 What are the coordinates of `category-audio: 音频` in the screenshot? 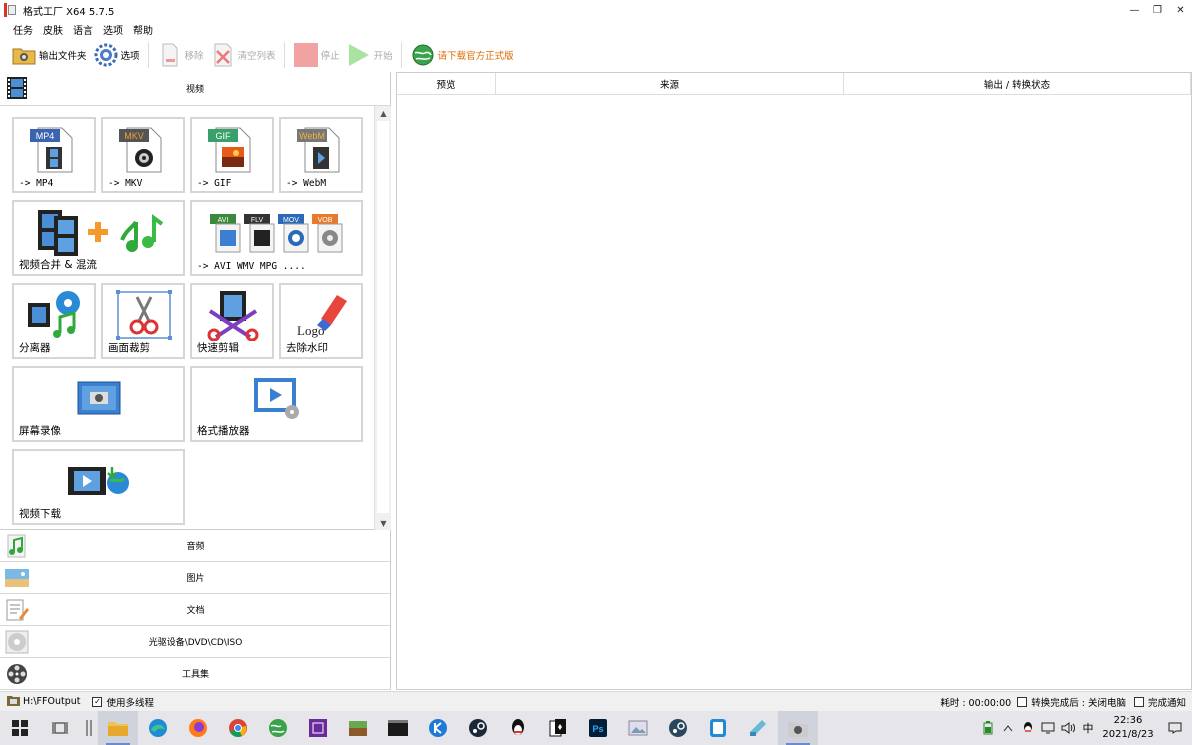 It's located at (195, 546).